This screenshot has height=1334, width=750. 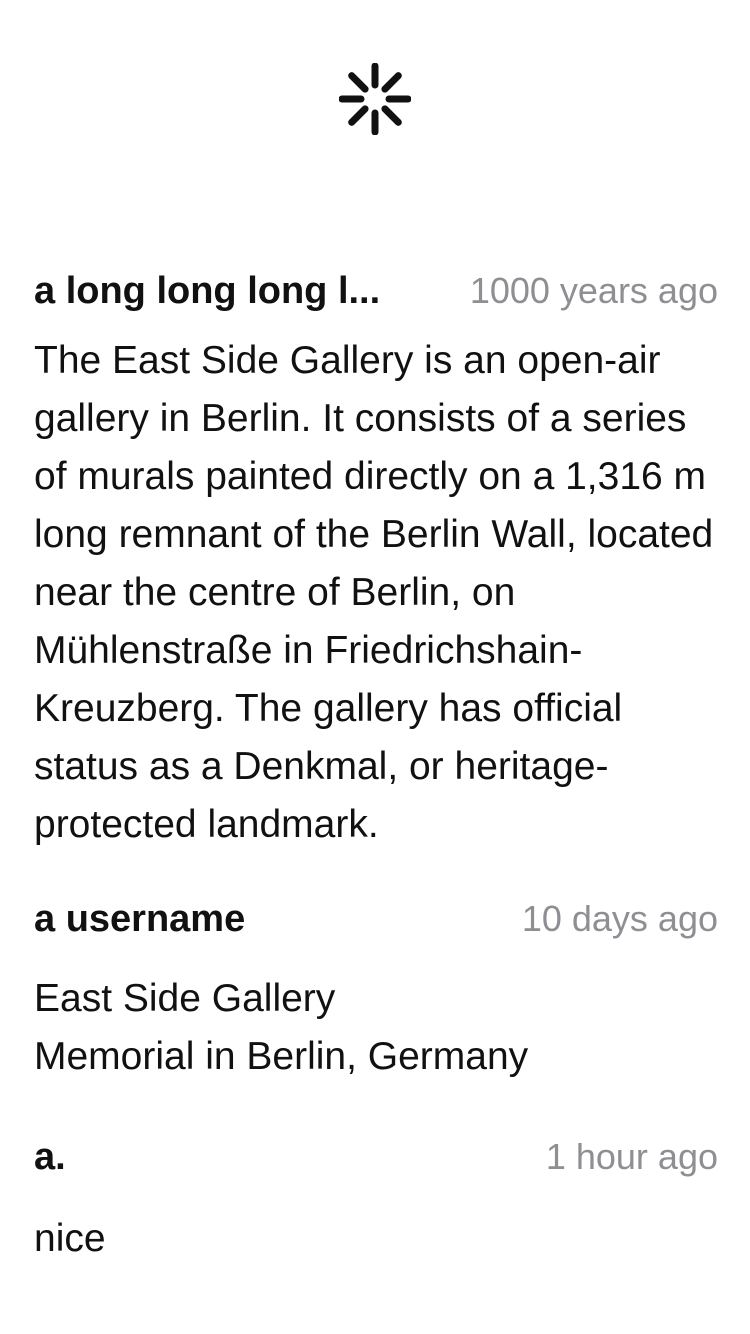 What do you see at coordinates (593, 290) in the screenshot?
I see `comment-timestamp: 1000 years ago` at bounding box center [593, 290].